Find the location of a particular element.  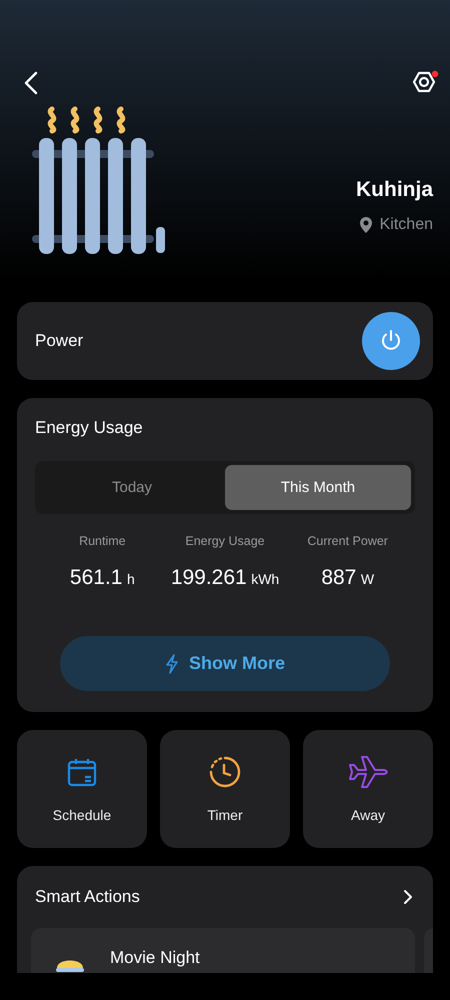

smart-actions-title: Smart Actions is located at coordinates (87, 897).